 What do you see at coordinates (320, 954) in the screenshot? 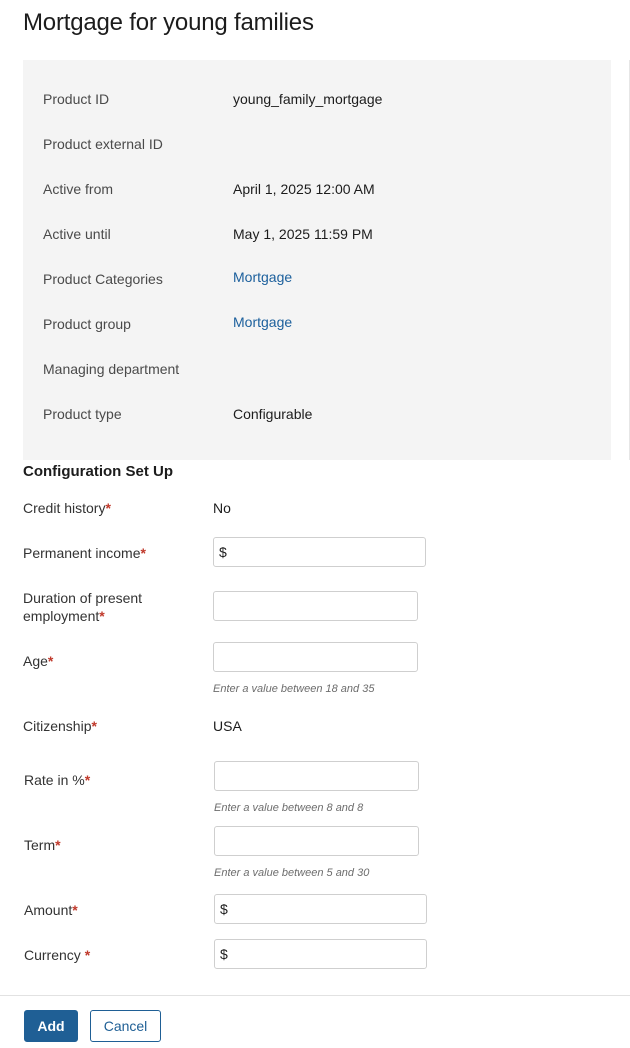
I see `currency-input: $` at bounding box center [320, 954].